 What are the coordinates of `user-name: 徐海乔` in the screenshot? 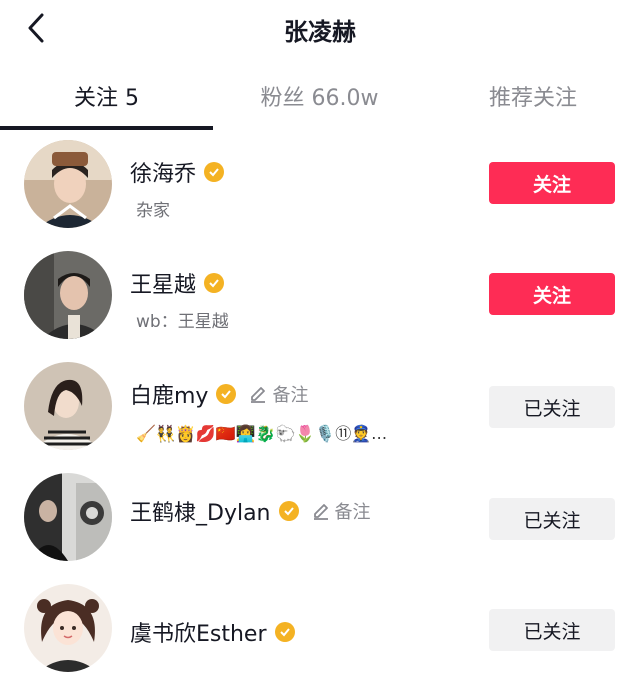 It's located at (163, 172).